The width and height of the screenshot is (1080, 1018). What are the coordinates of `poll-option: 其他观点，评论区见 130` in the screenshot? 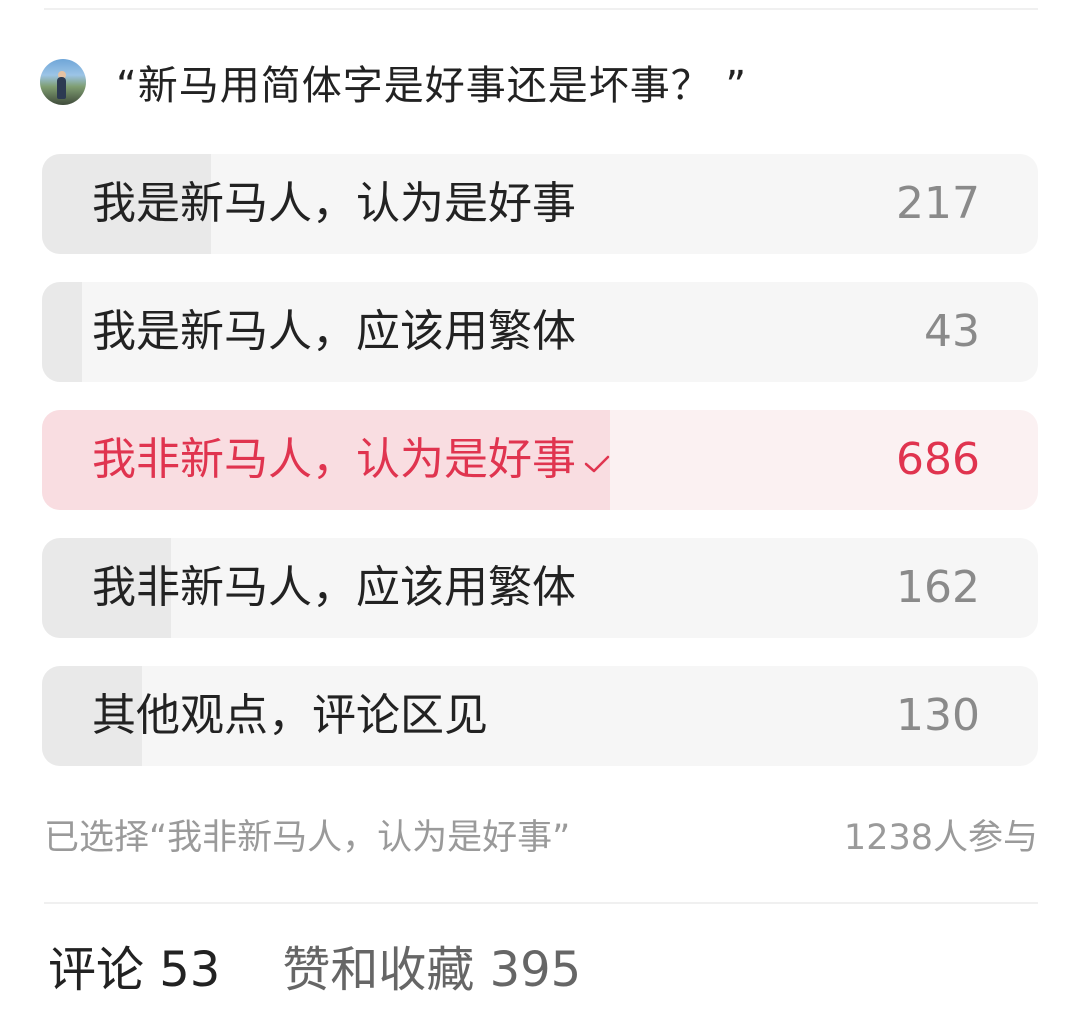 It's located at (540, 716).